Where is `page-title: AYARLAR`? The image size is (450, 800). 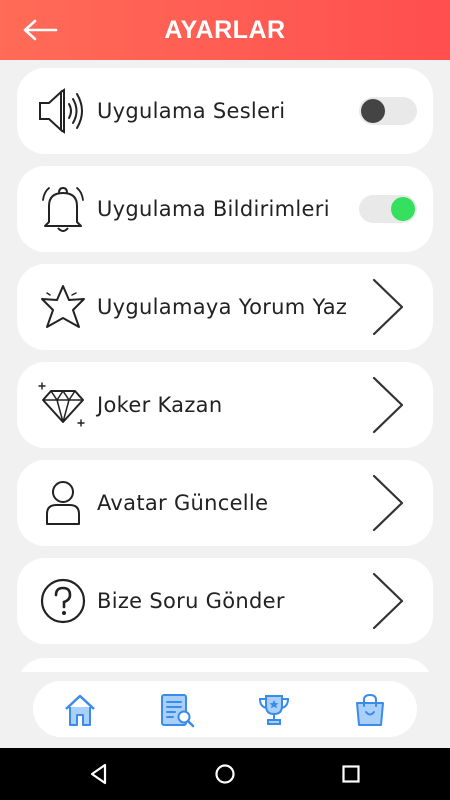 page-title: AYARLAR is located at coordinates (225, 29).